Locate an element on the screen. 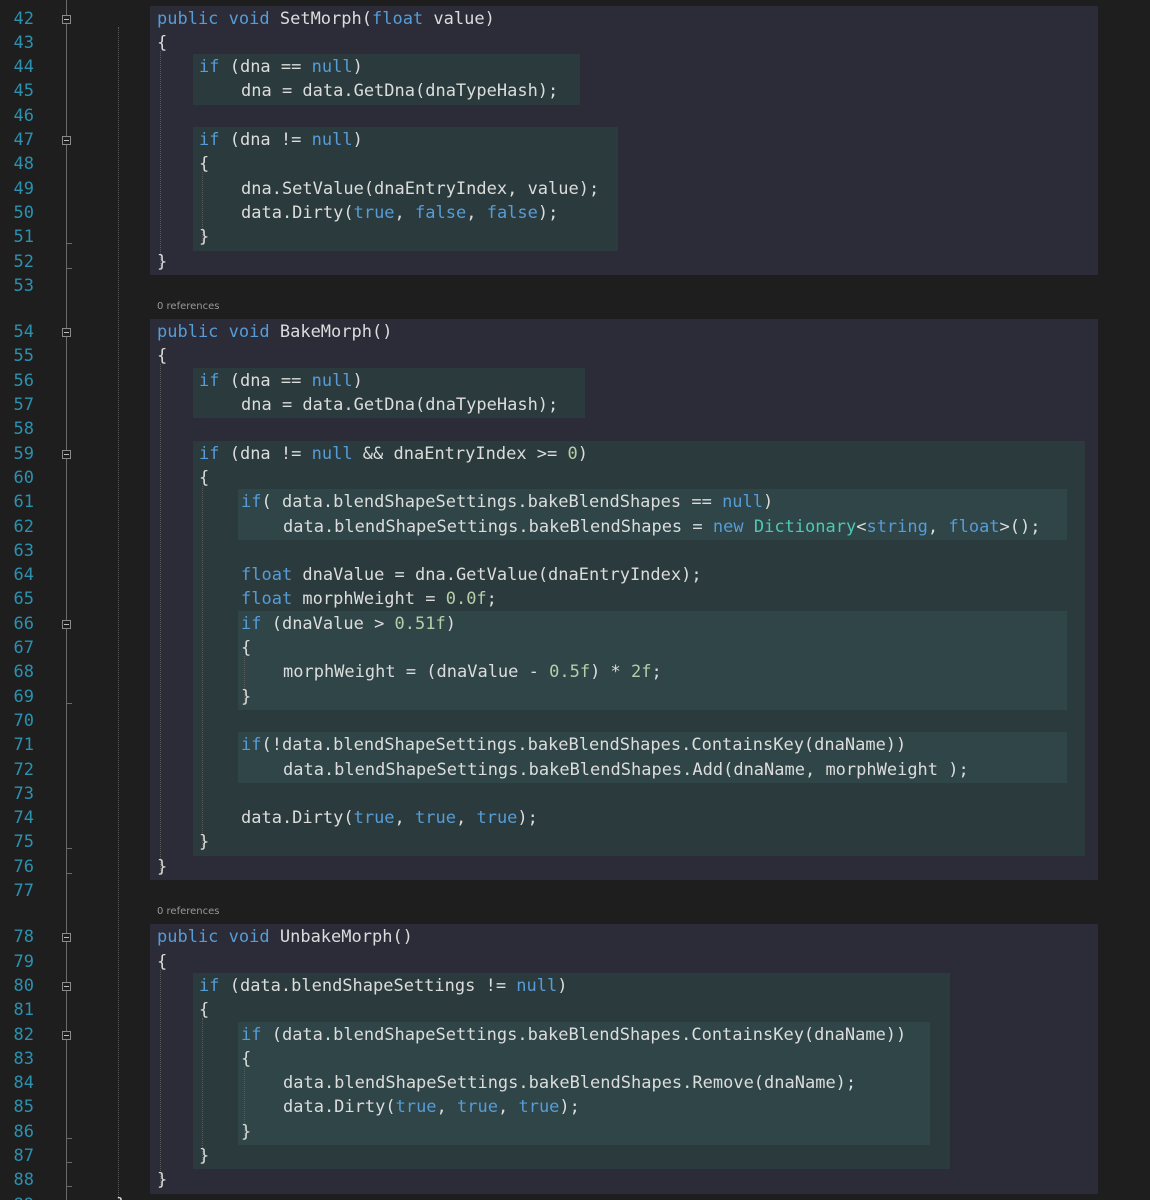 The image size is (1150, 1200). keyword-token: false is located at coordinates (512, 212).